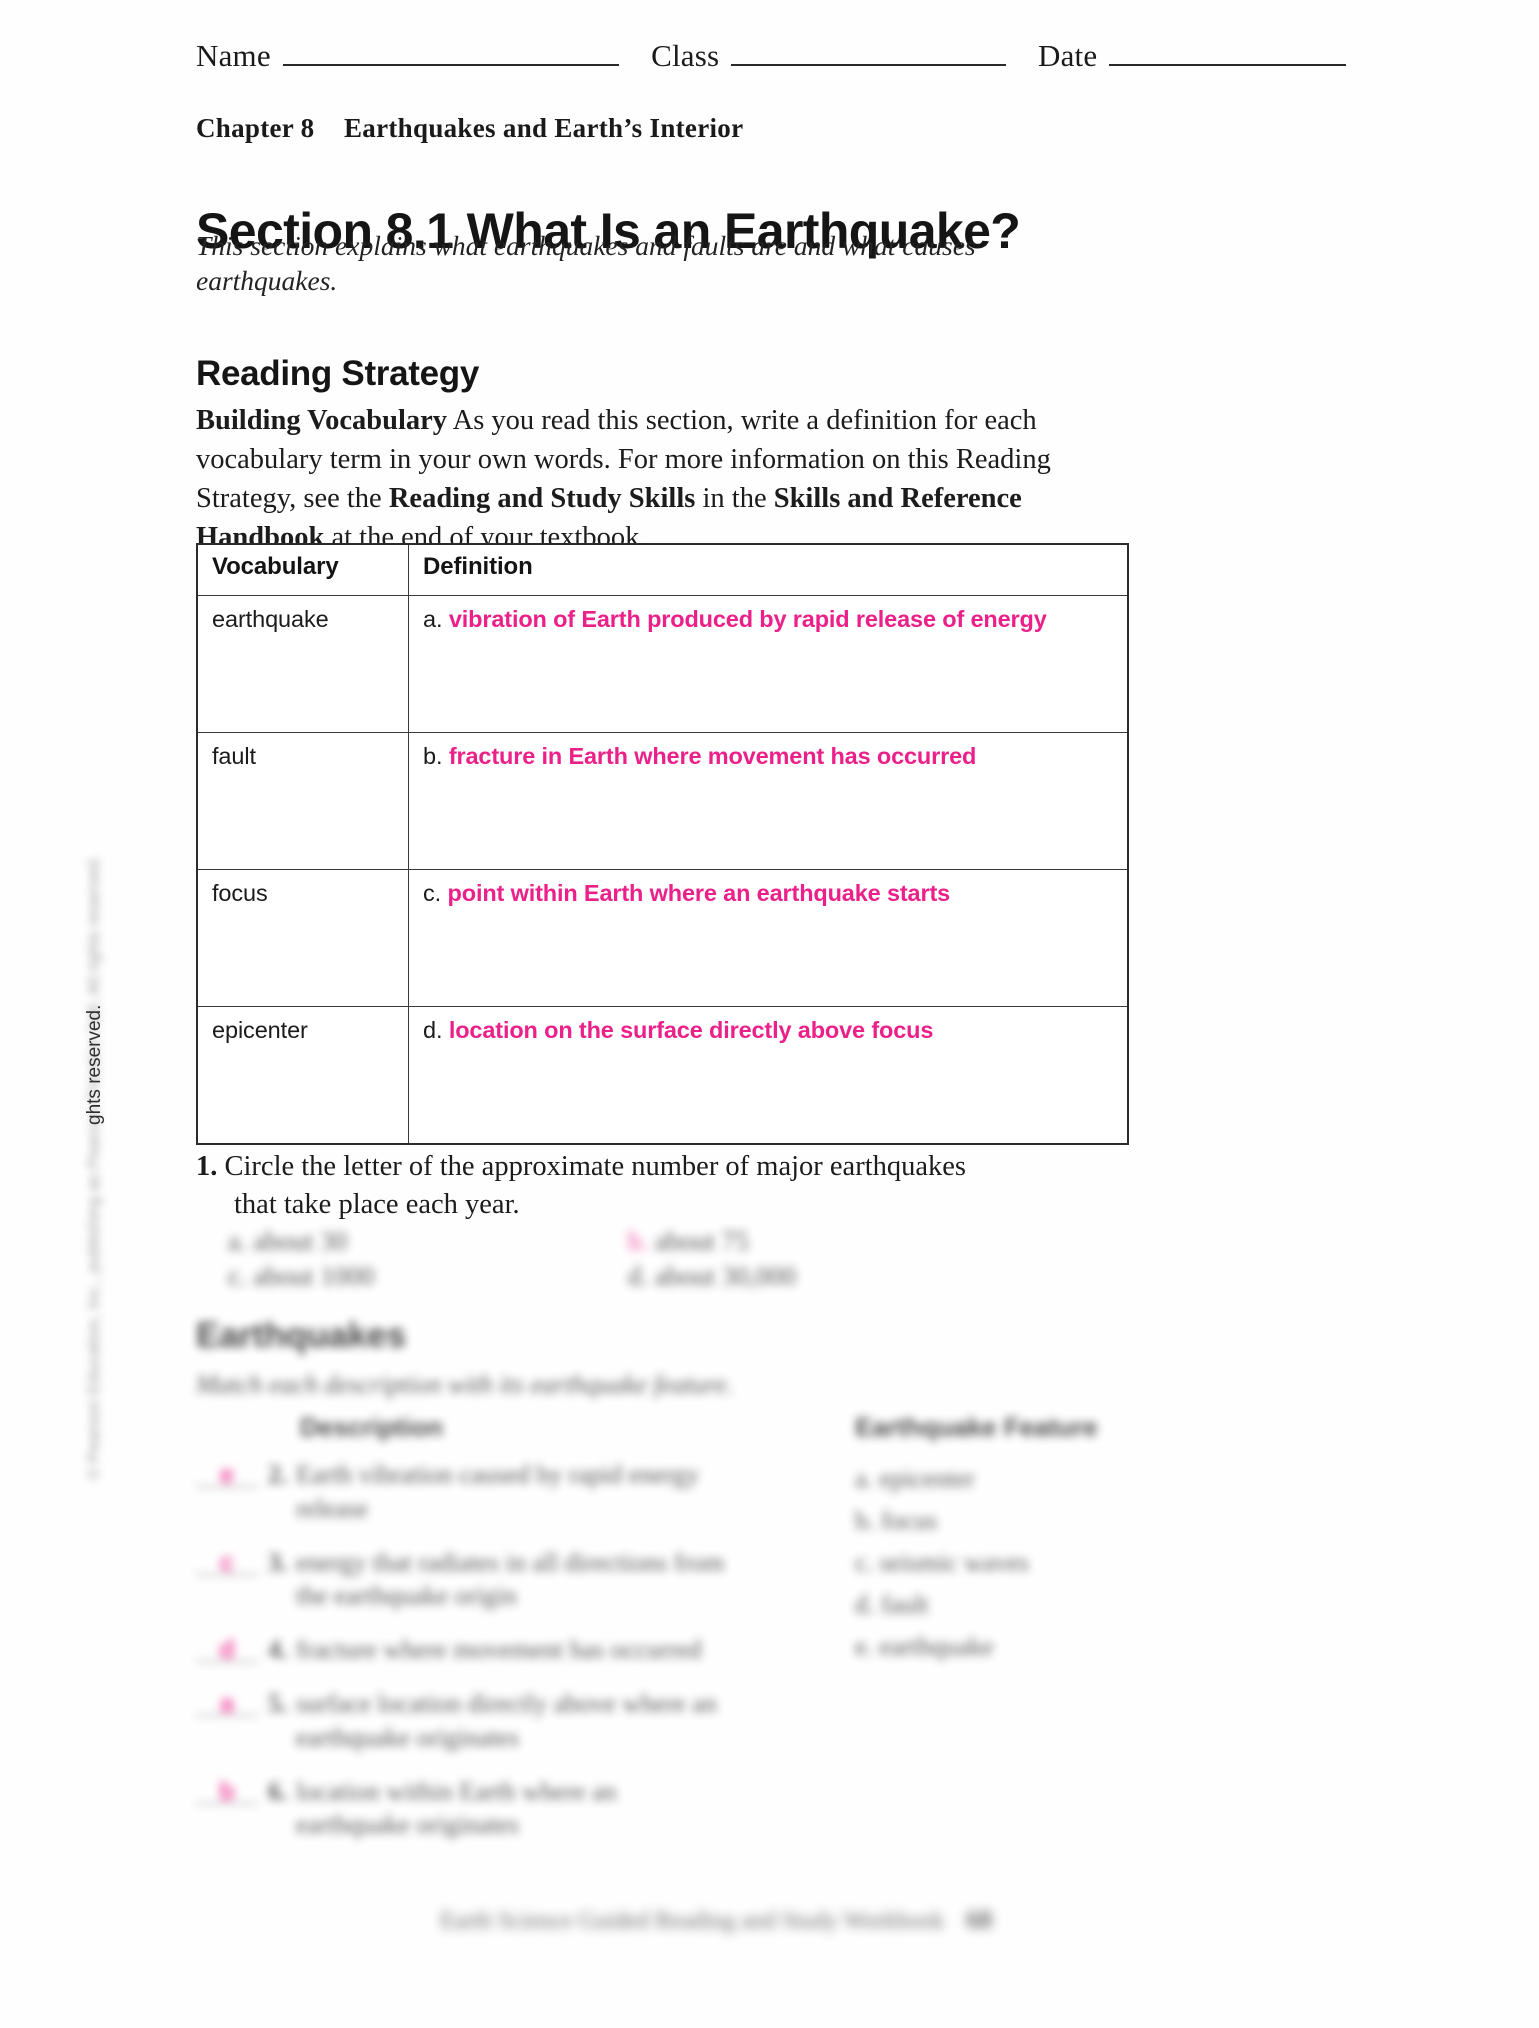 Image resolution: width=1539 pixels, height=2028 pixels. Describe the element at coordinates (433, 756) in the screenshot. I see `answer-letter: b.` at that location.